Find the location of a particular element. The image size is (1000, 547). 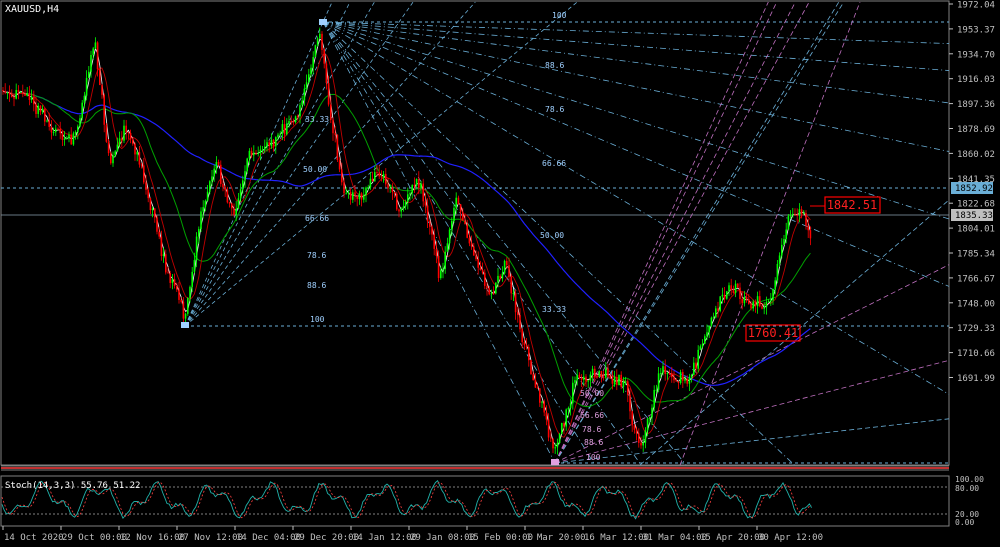

stoch-level-80: 80.00 is located at coordinates (967, 488).